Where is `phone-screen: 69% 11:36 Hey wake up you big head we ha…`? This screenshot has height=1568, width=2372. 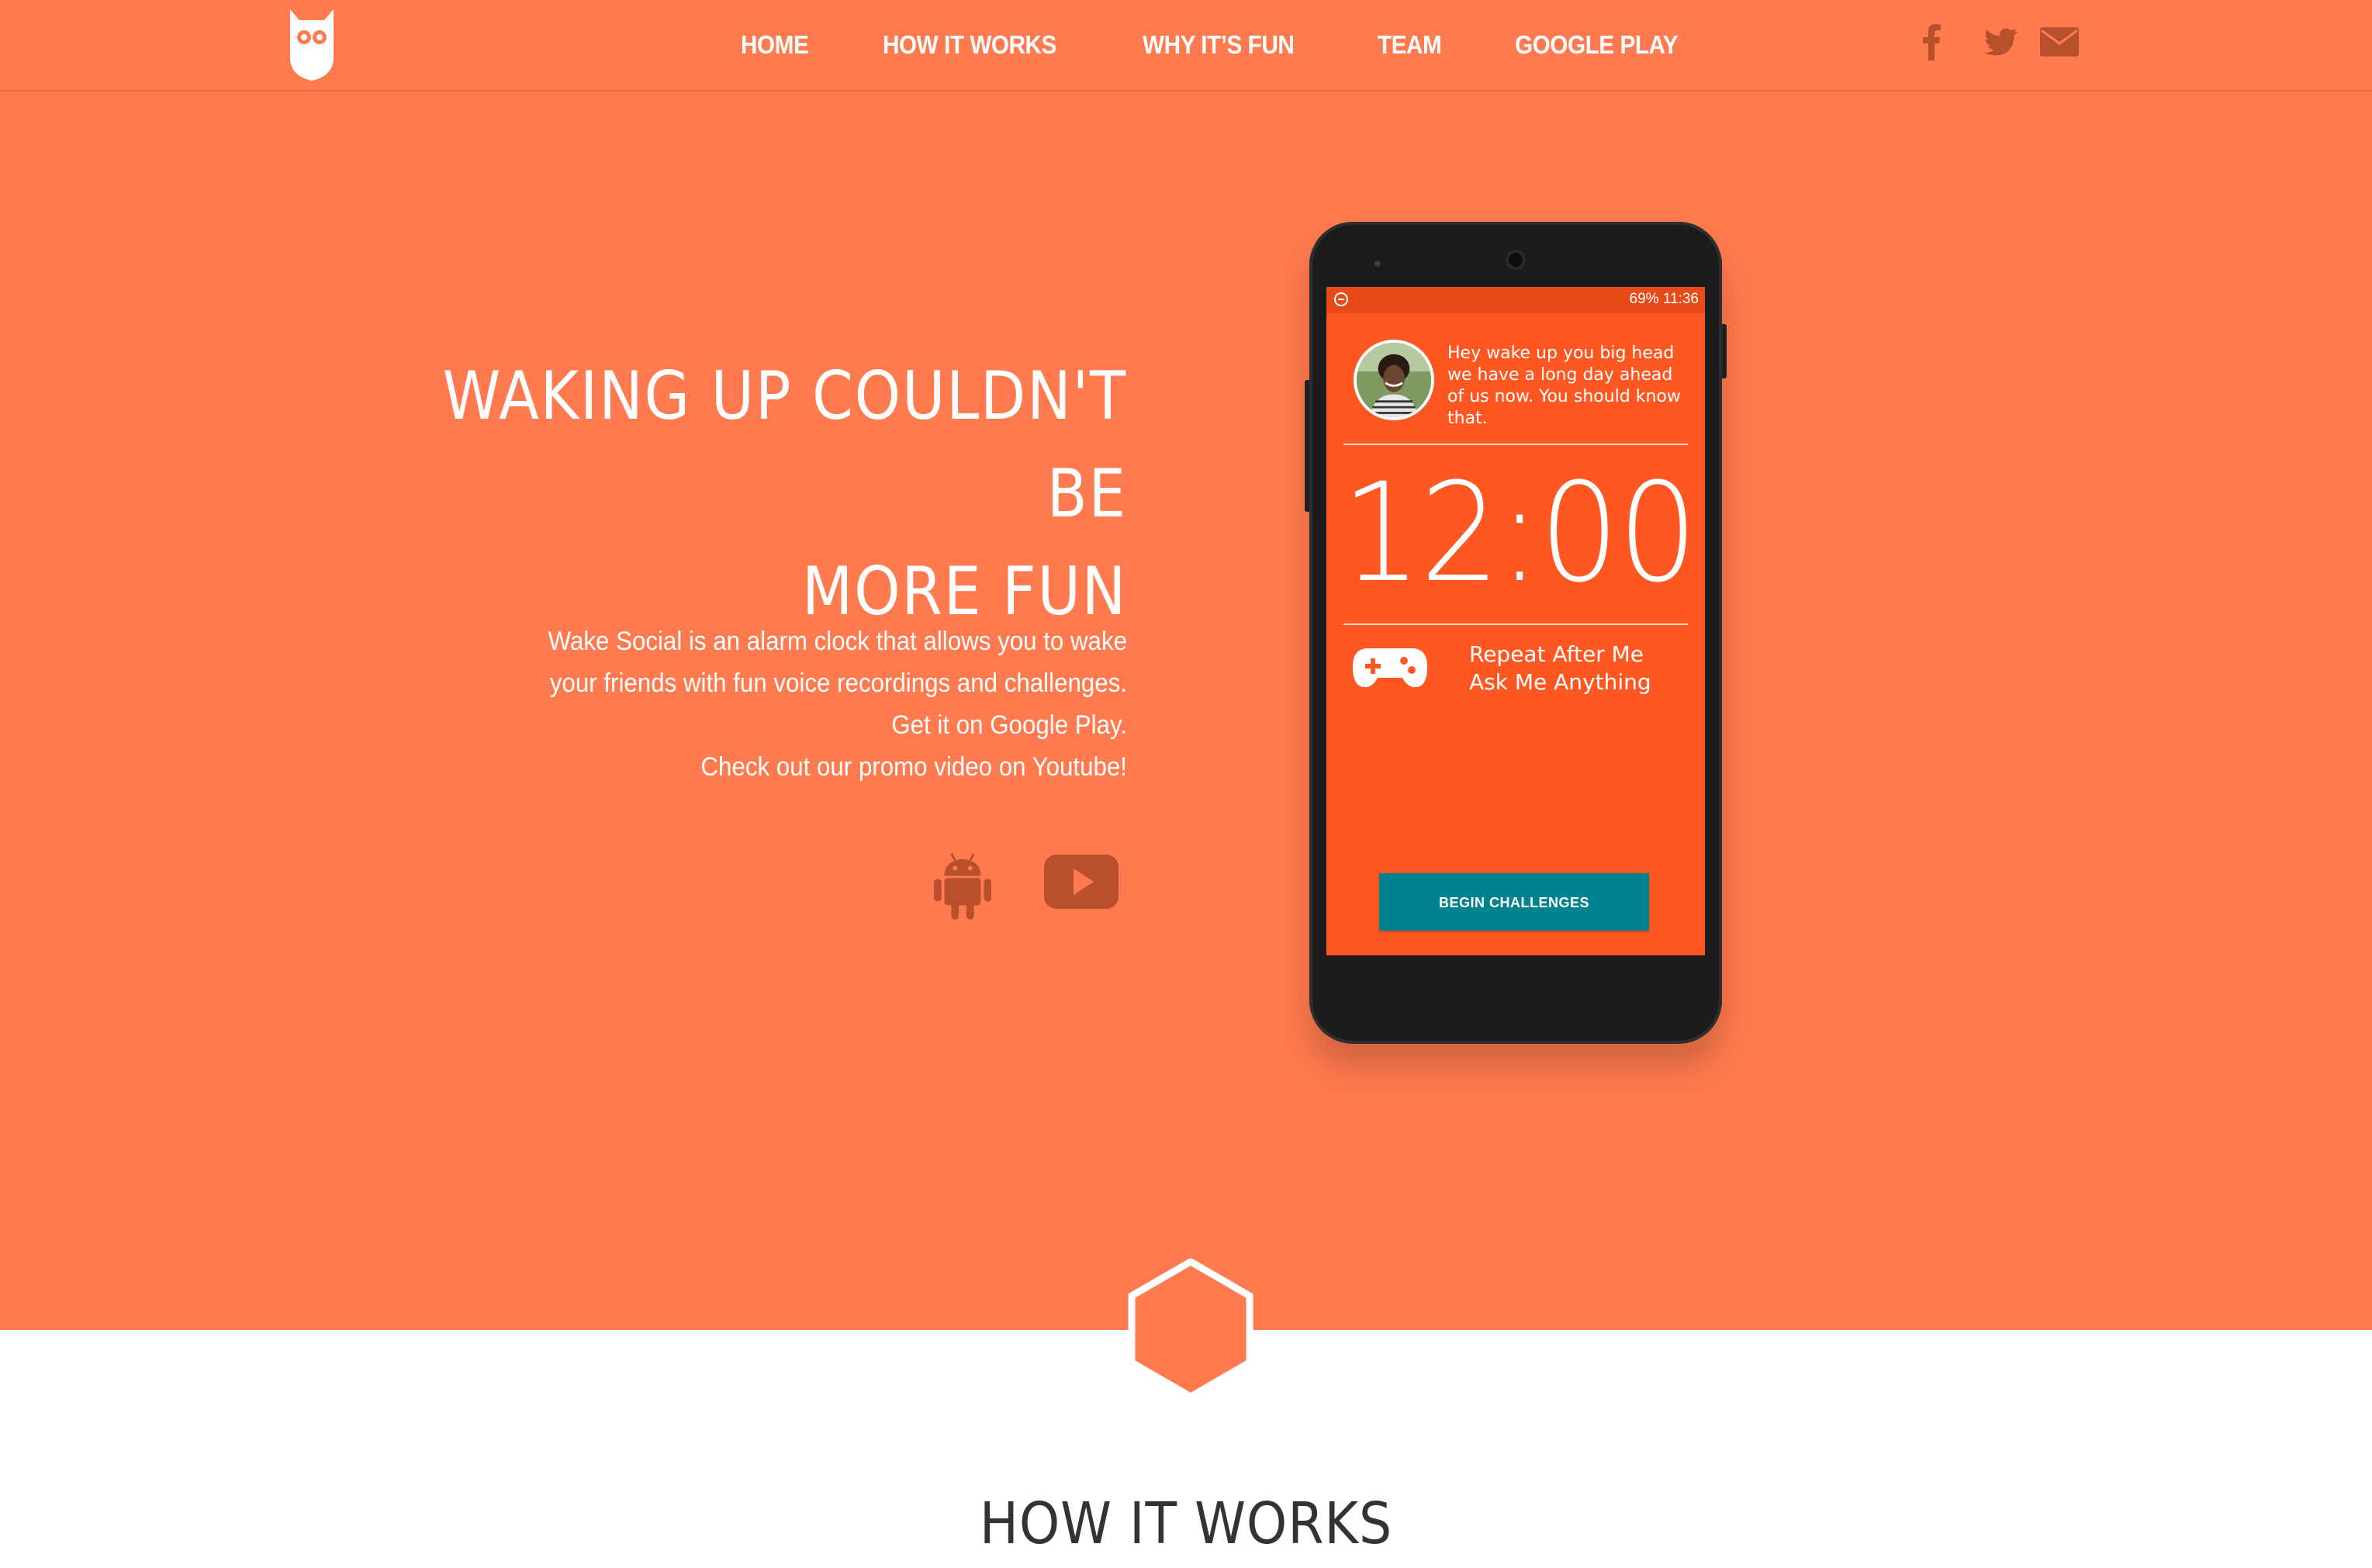 phone-screen: 69% 11:36 Hey wake up you big head we ha… is located at coordinates (1515, 621).